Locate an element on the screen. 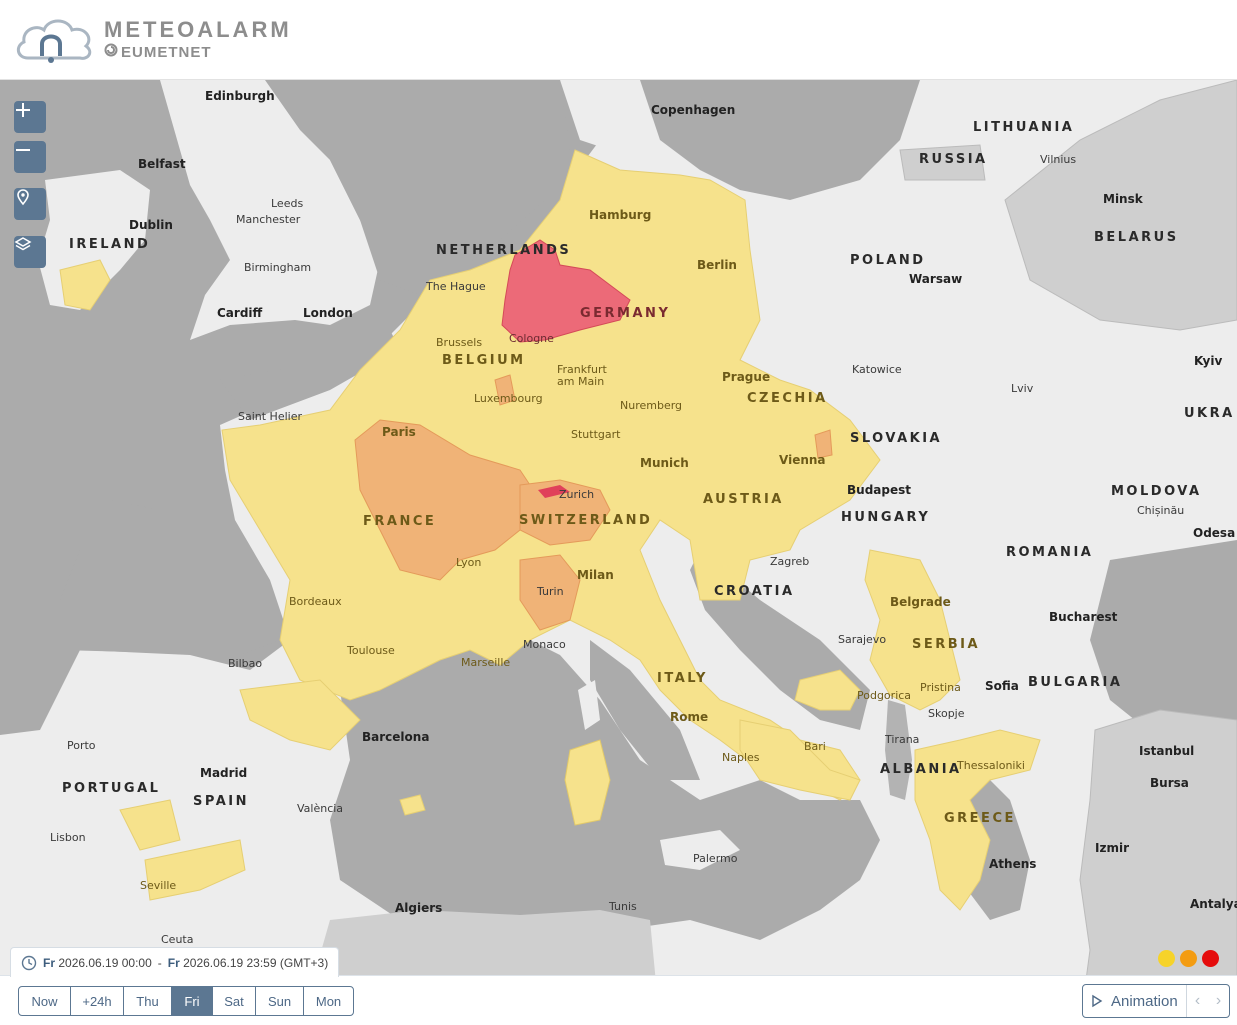 The image size is (1237, 1025). zoom-out-button is located at coordinates (30, 157).